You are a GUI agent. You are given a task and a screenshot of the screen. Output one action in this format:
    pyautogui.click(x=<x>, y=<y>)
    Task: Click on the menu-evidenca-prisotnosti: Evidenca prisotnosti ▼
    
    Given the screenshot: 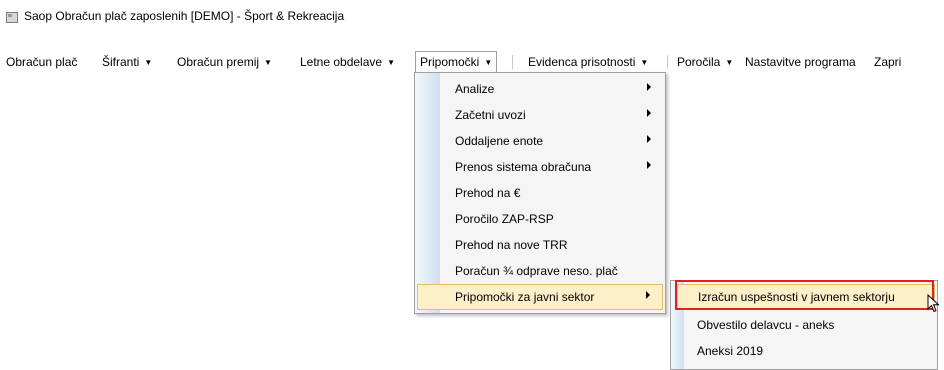 What is the action you would take?
    pyautogui.click(x=588, y=62)
    